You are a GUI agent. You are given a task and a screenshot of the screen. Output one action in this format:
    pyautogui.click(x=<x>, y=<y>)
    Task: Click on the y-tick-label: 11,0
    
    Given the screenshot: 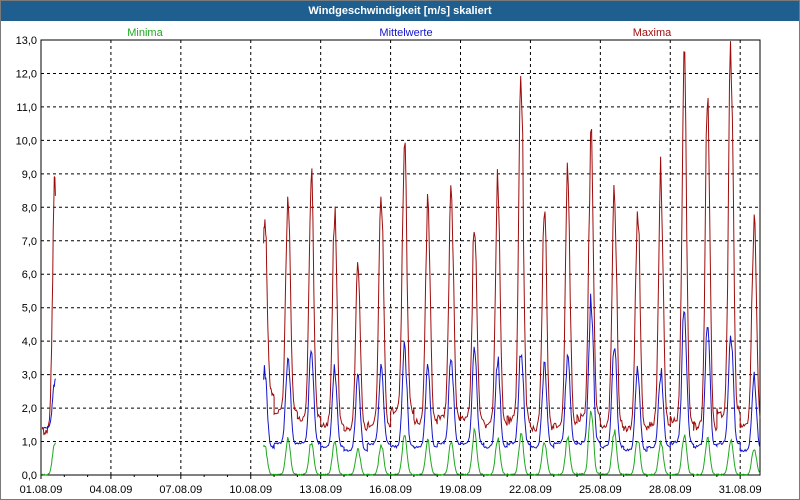 What is the action you would take?
    pyautogui.click(x=26, y=108)
    